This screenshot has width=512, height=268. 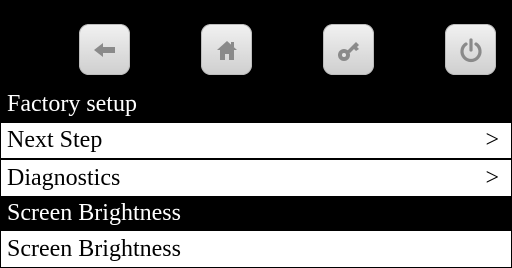 I want to click on menu-item-label: Next Step, so click(x=55, y=140).